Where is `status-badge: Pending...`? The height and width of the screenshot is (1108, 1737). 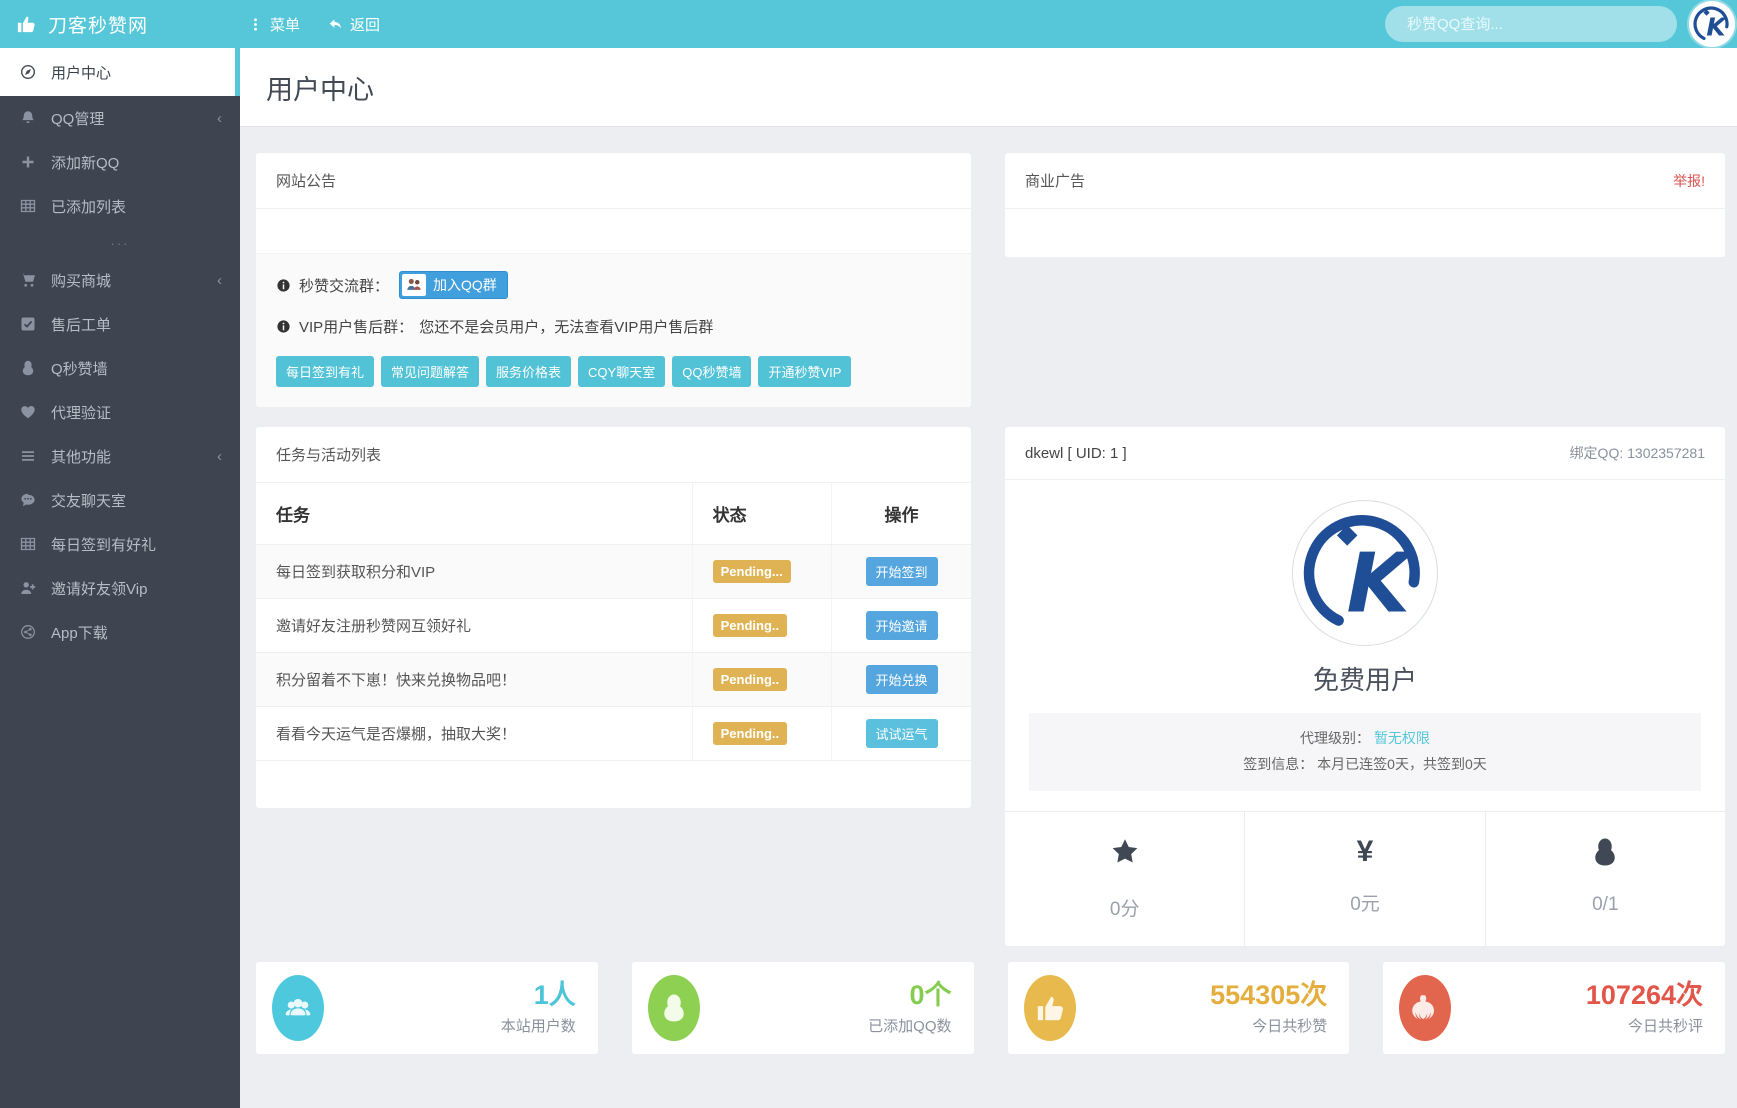
status-badge: Pending... is located at coordinates (751, 571).